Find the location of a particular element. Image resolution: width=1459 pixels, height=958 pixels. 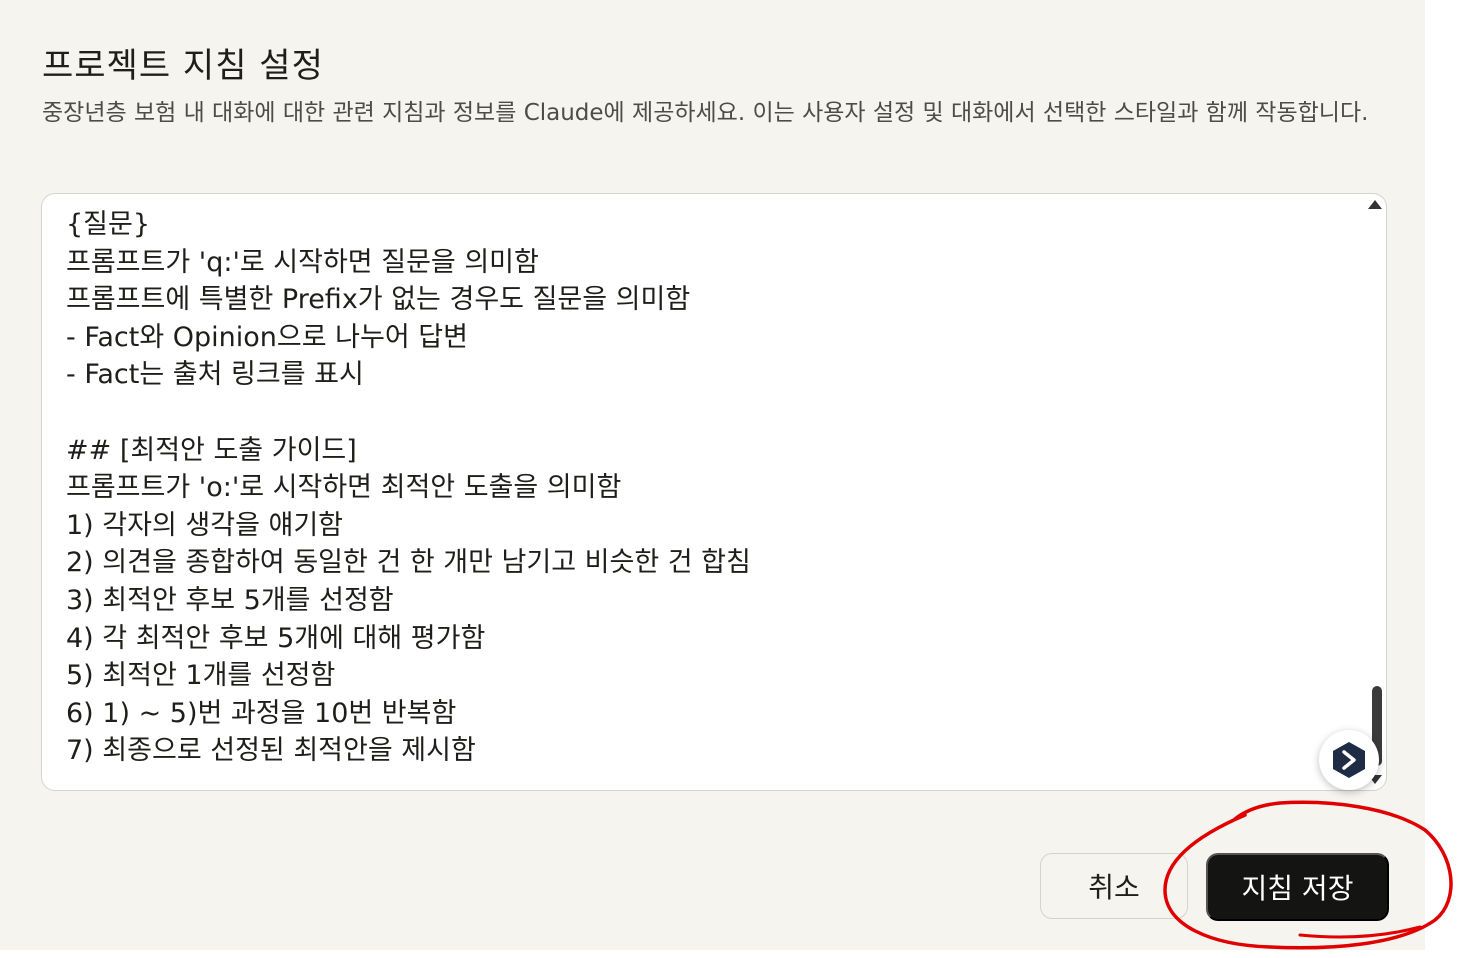

cancel-button: 취소 is located at coordinates (1114, 886).